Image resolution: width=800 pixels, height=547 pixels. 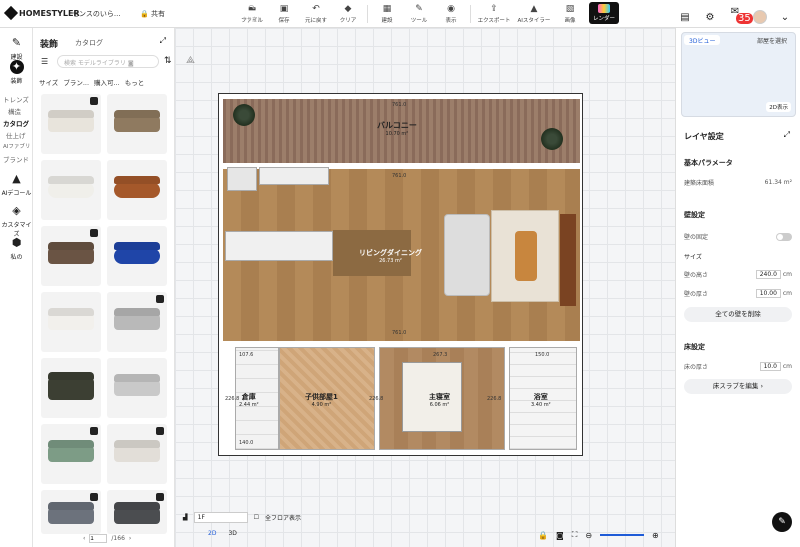 I want to click on nav-mine: ⬢ 私の, so click(x=16, y=248).